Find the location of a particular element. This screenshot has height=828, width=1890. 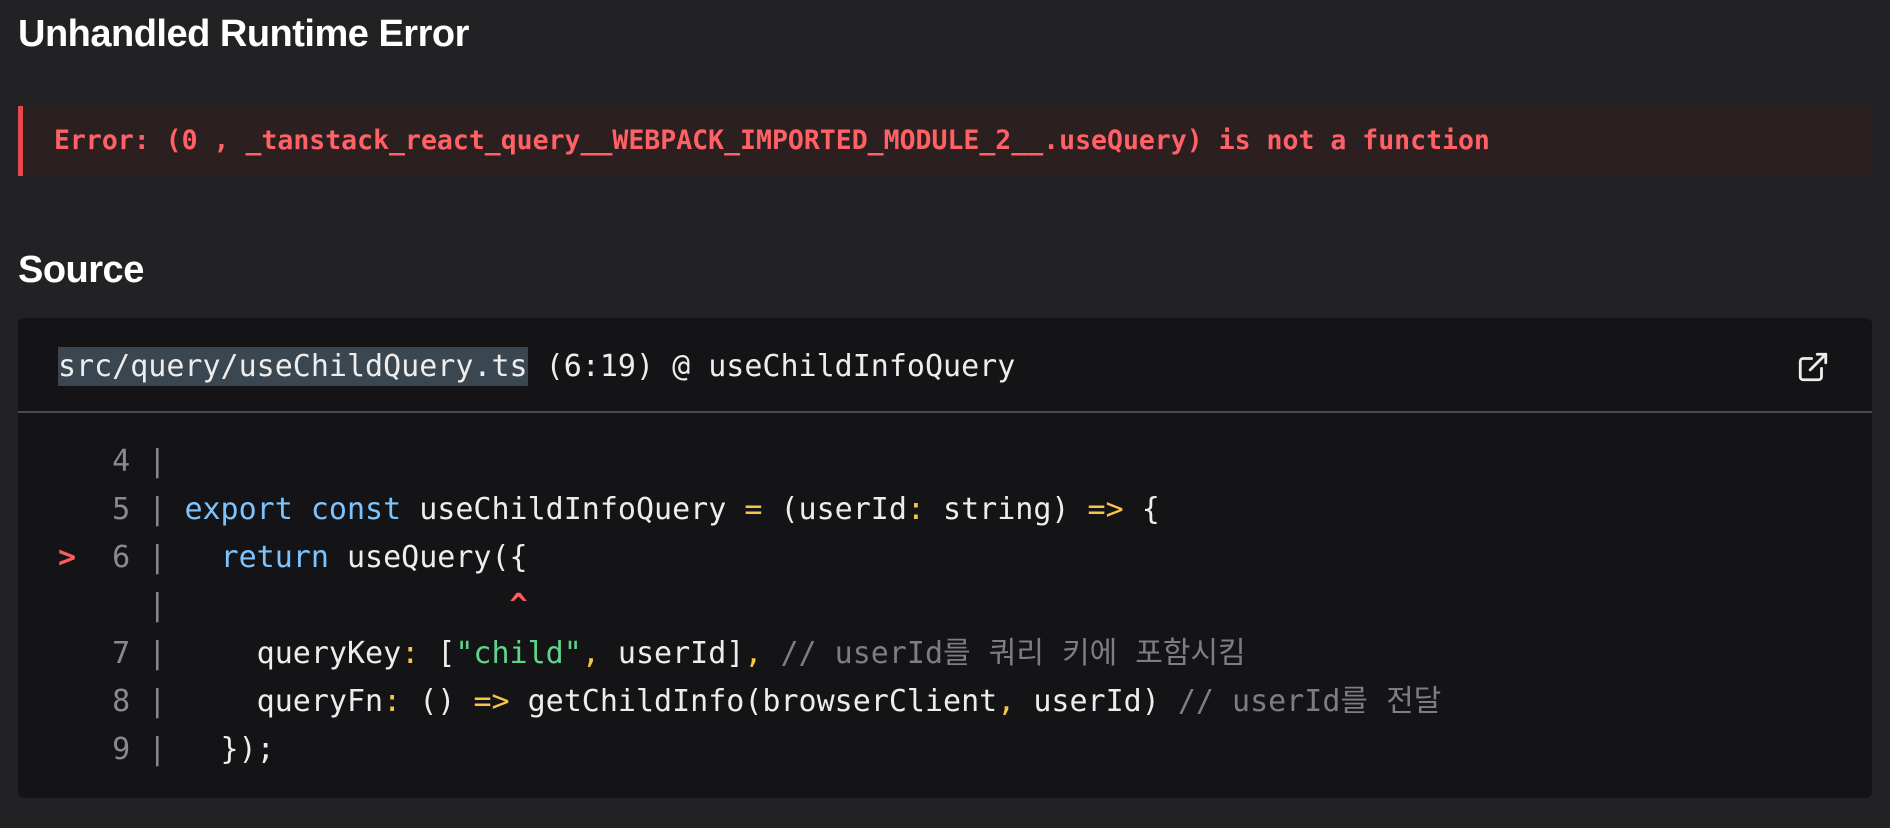

token-text: useChildInfoQuery is located at coordinates (573, 509).